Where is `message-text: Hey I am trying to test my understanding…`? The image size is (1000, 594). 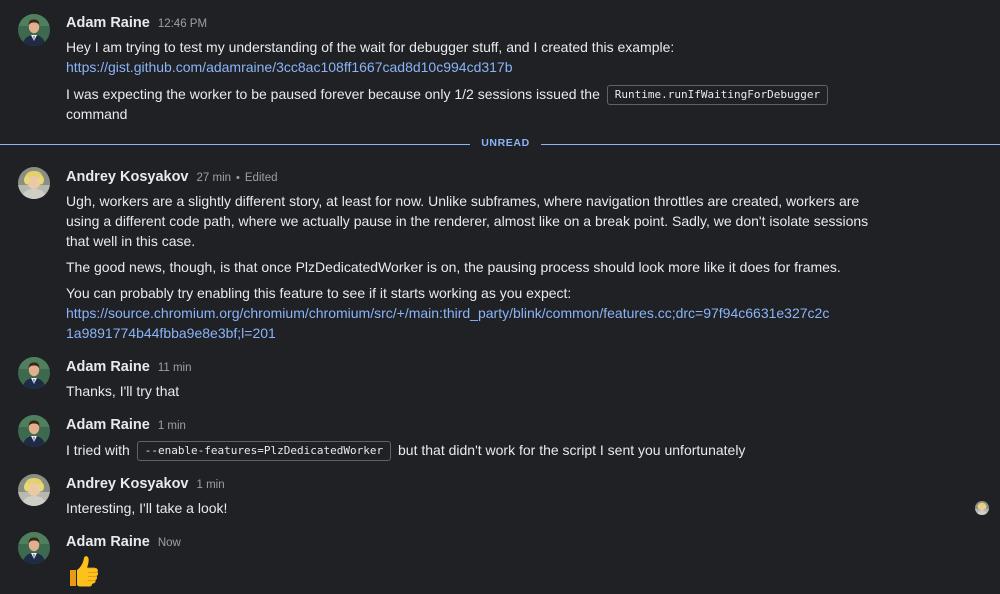
message-text: Hey I am trying to test my understanding… is located at coordinates (370, 47).